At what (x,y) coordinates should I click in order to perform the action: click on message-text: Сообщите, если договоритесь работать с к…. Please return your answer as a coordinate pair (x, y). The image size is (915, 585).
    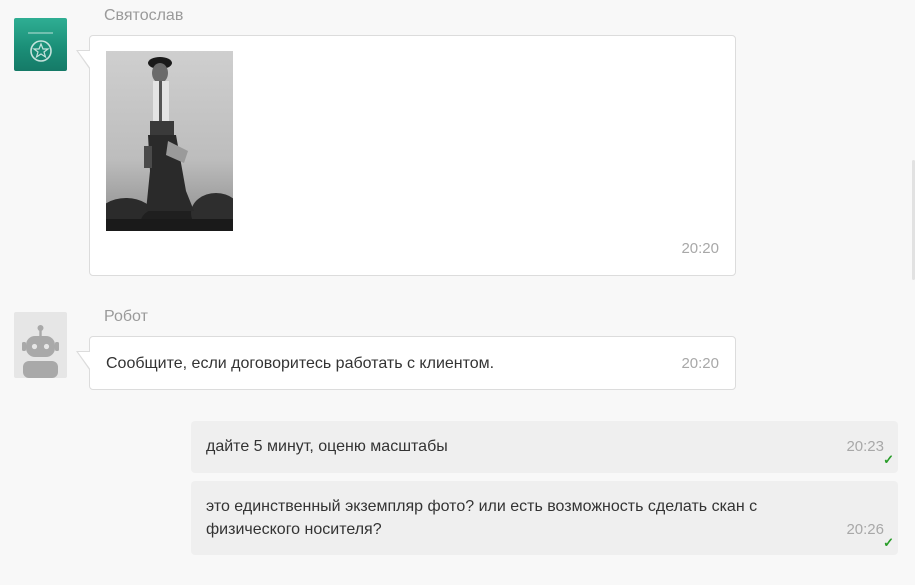
    Looking at the image, I should click on (300, 363).